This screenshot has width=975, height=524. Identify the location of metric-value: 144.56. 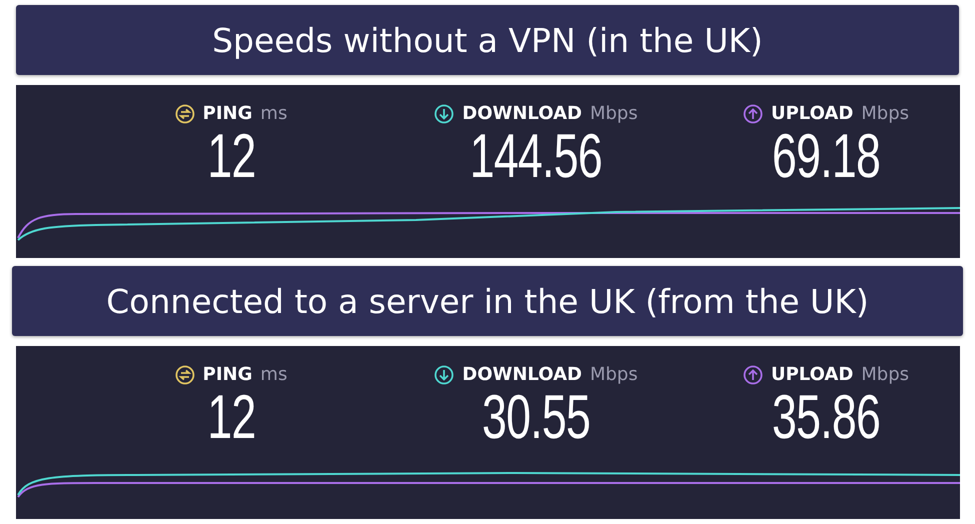
(536, 157).